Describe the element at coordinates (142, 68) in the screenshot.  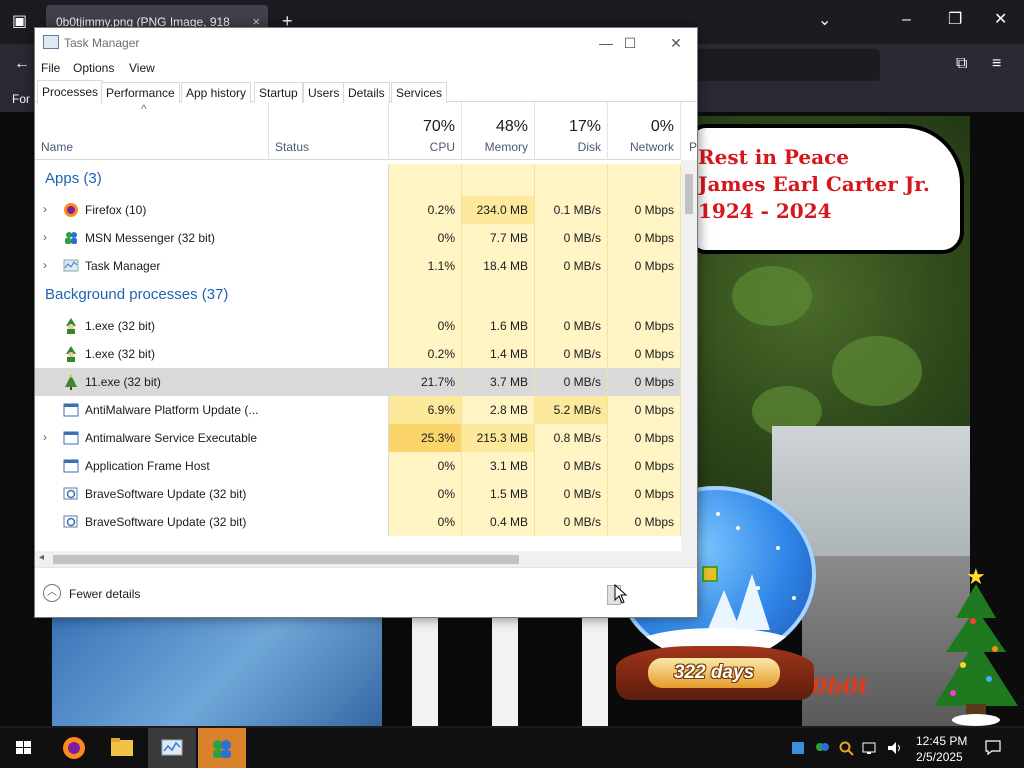
I see `menu-view: View` at that location.